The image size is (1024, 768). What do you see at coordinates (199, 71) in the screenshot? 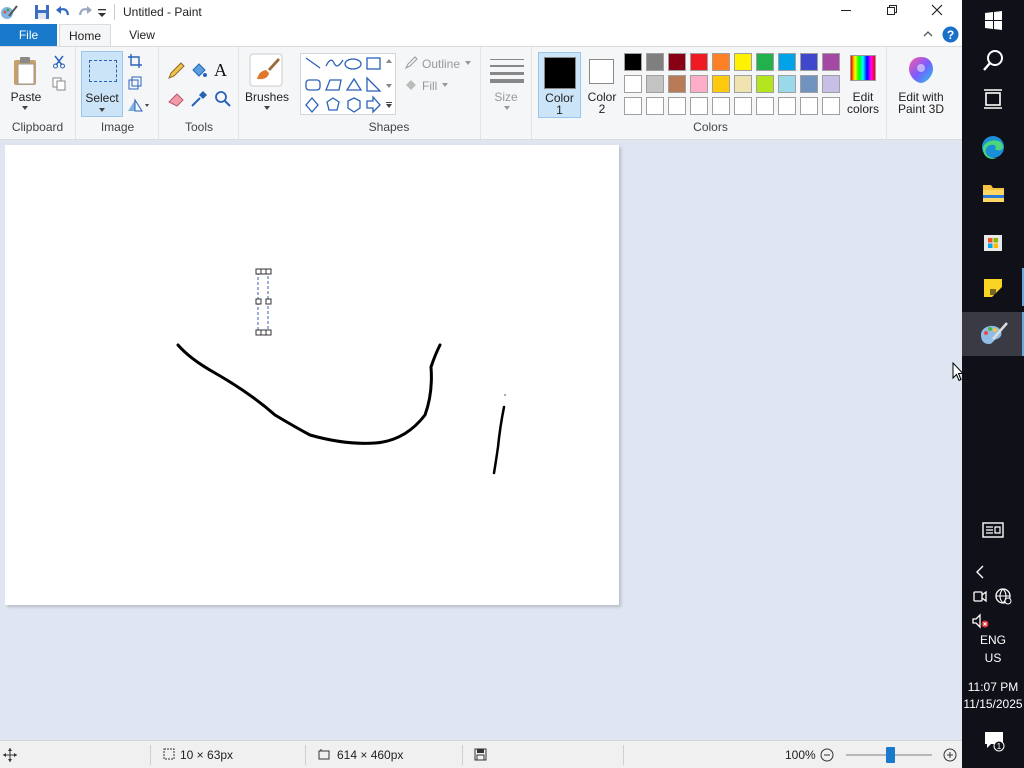
I see `fill-bucket-icon` at bounding box center [199, 71].